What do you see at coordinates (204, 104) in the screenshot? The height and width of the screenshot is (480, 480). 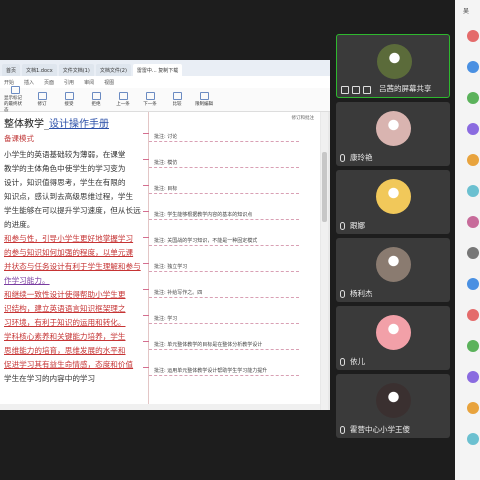 I see `toolbar-button-label: 限制编辑` at bounding box center [204, 104].